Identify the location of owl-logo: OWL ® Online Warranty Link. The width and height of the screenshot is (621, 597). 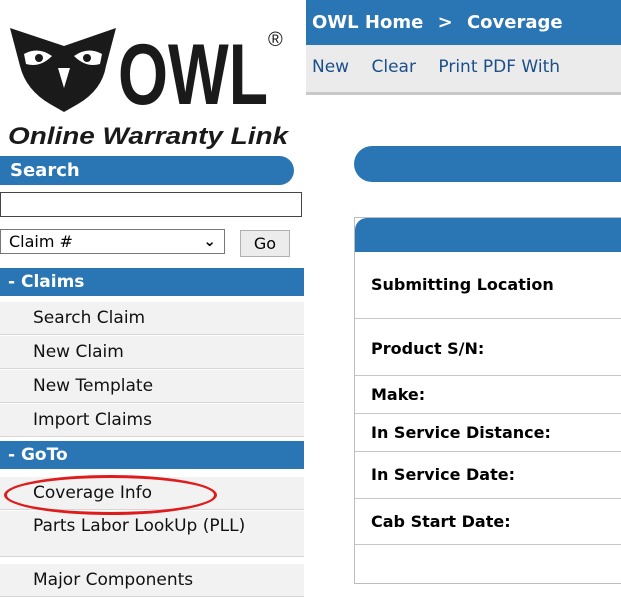
(149, 80).